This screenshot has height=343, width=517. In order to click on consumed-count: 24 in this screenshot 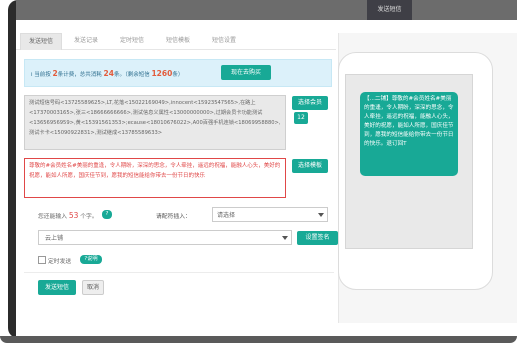, I will do `click(108, 73)`.